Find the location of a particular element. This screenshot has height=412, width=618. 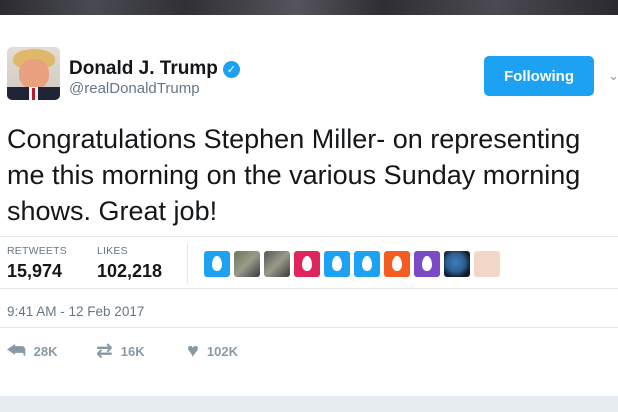

author-name-row: Donald J. Trump ✓ is located at coordinates (154, 69).